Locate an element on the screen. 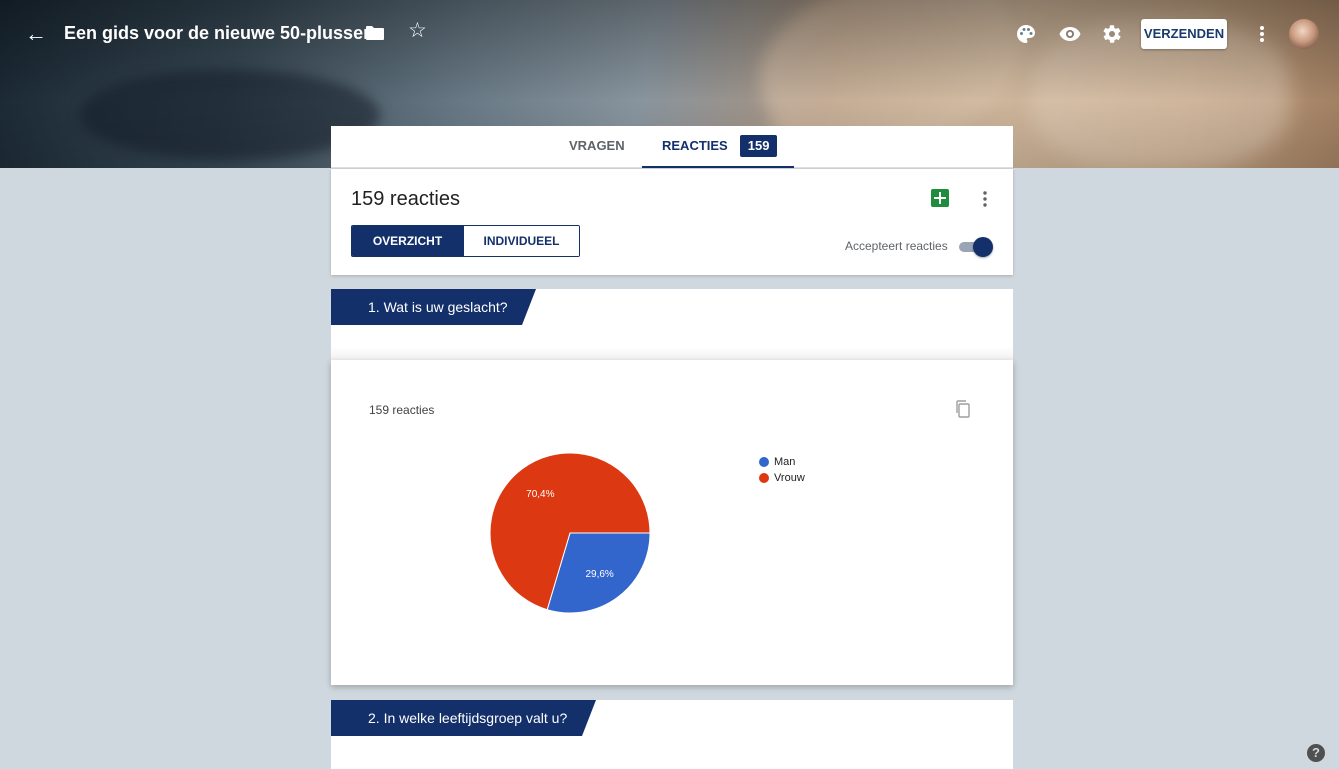  star-icon: ☆ is located at coordinates (417, 30).